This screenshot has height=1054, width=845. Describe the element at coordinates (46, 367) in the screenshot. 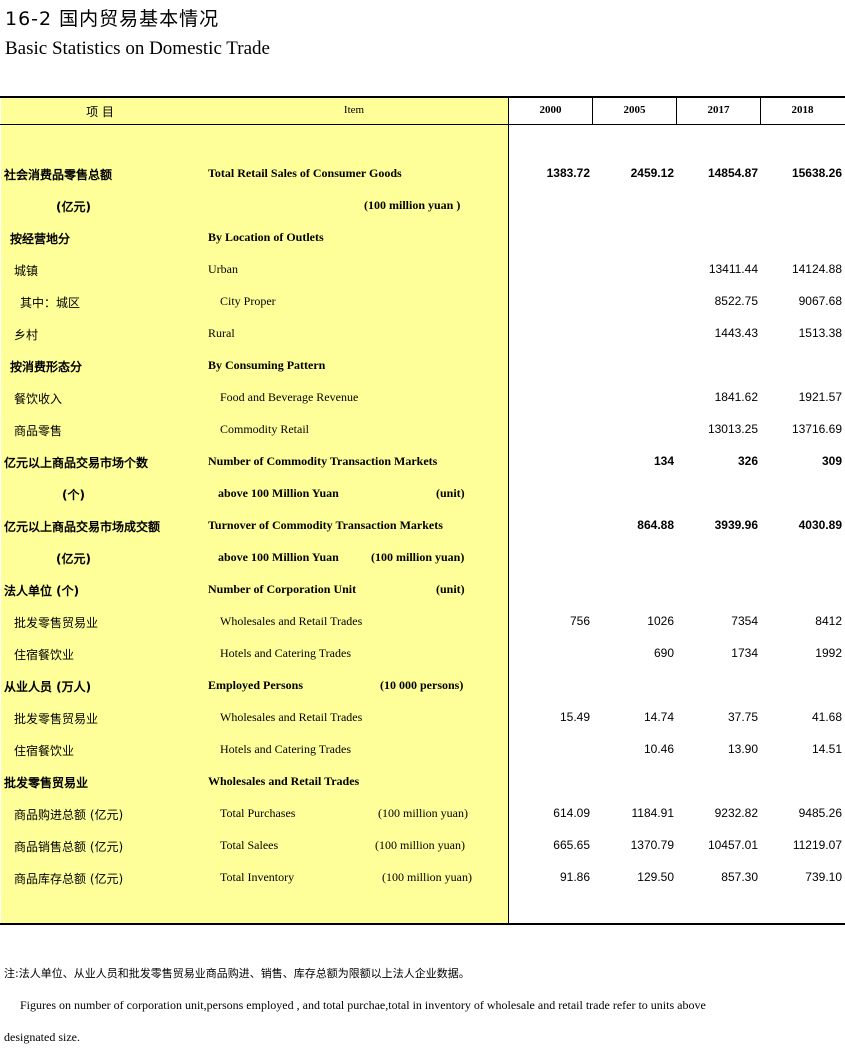

I see `row-label-cn: 按消费形态分` at that location.